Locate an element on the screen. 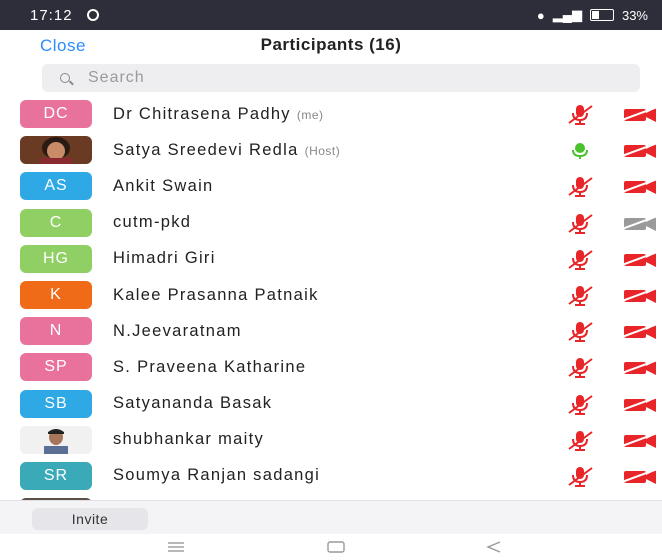 Image resolution: width=662 pixels, height=560 pixels. avatar: C is located at coordinates (56, 222).